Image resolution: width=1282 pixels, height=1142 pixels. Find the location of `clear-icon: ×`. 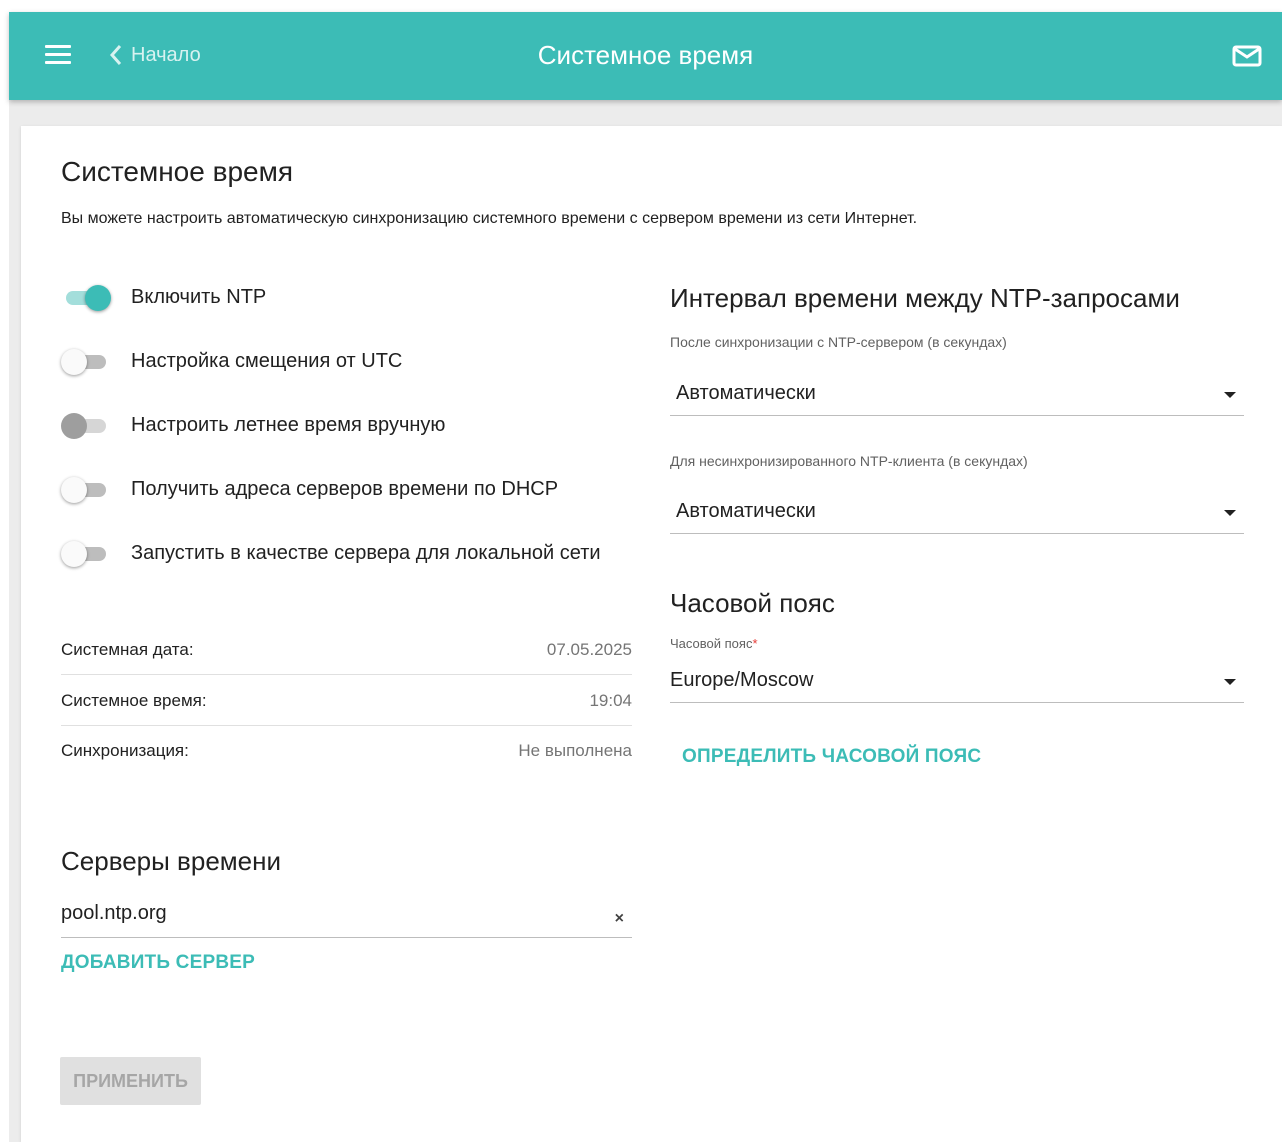

clear-icon: × is located at coordinates (619, 919).